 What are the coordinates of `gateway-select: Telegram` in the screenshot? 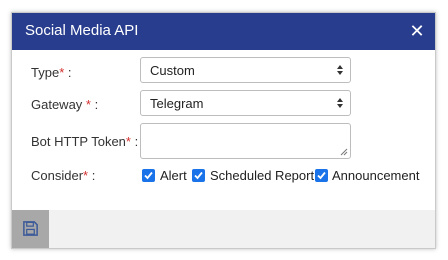 It's located at (245, 103).